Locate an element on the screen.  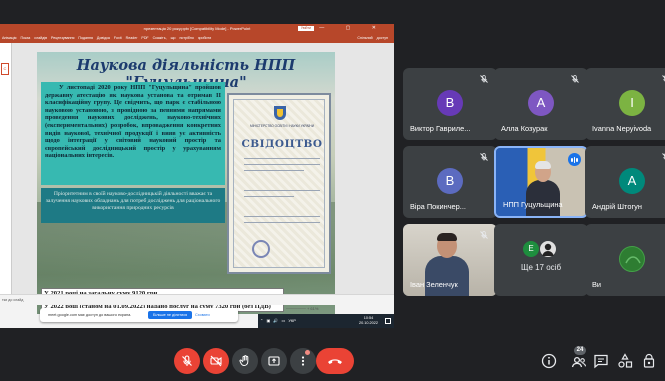
raise-hand-button is located at coordinates (245, 361).